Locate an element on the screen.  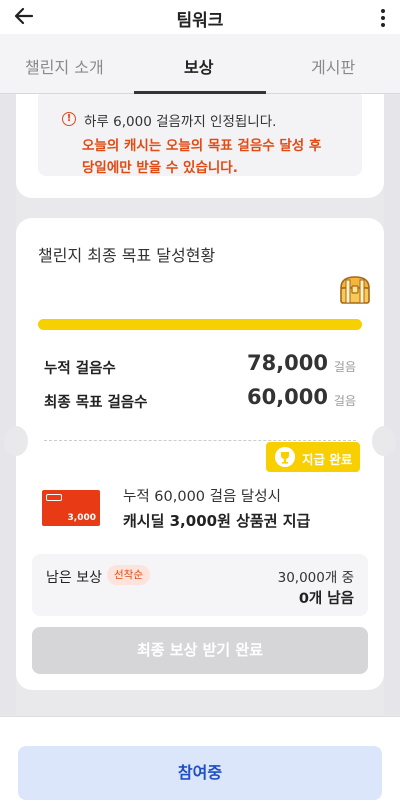
treasure-chest-icon is located at coordinates (355, 290).